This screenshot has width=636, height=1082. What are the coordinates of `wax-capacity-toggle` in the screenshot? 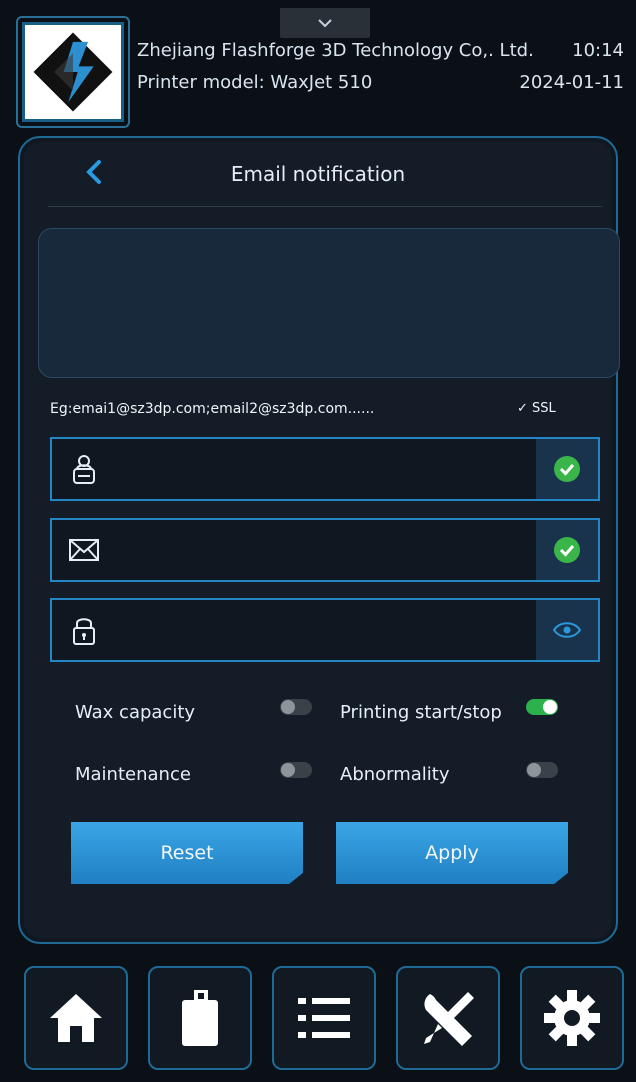 It's located at (296, 707).